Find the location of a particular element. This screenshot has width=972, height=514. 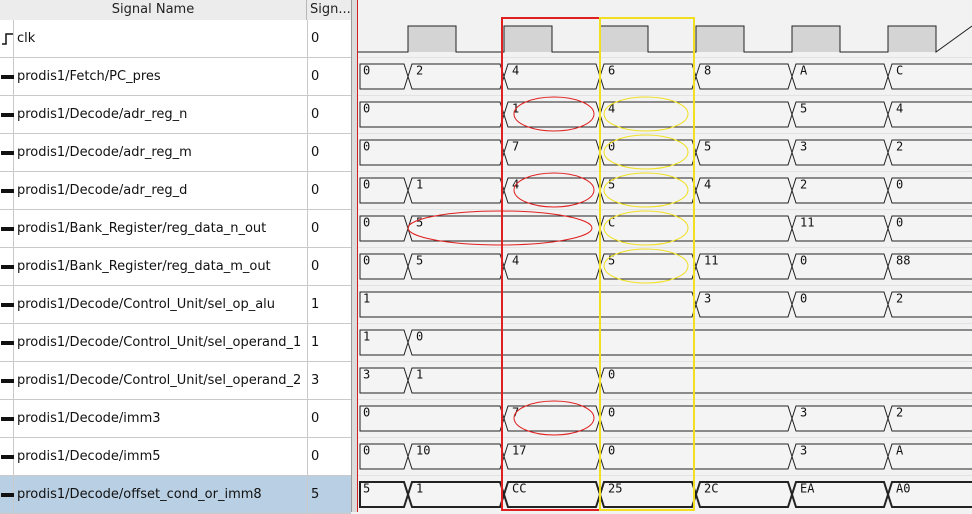

signal-row: prodis1/Bank_Register/reg_data_n_out 0 is located at coordinates (175, 229).